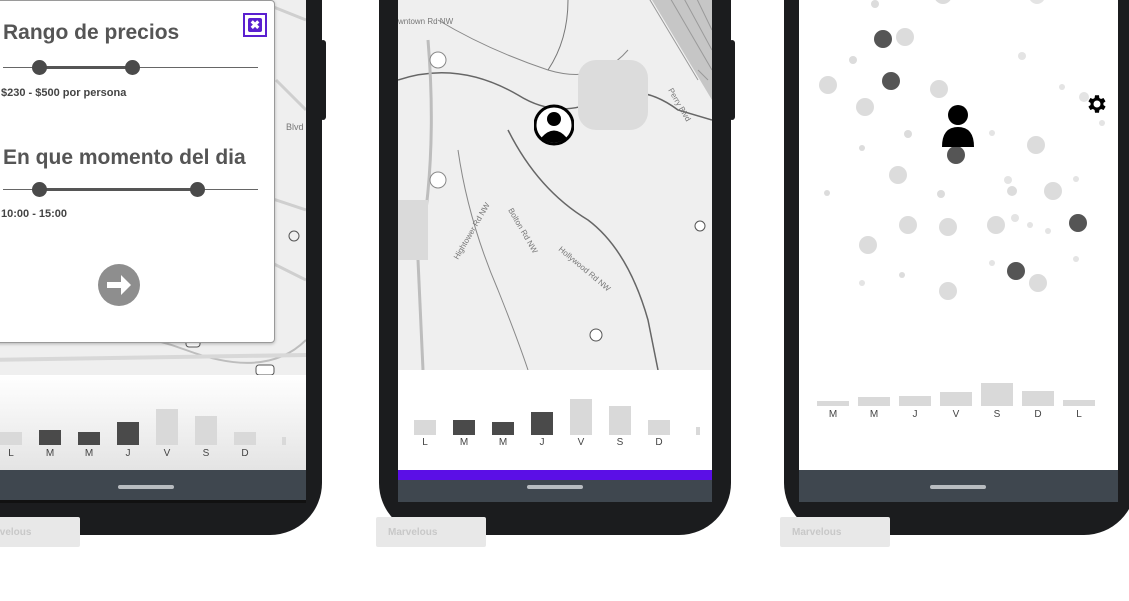 This screenshot has width=1129, height=601. I want to click on time-slider-min-handle, so click(39, 189).